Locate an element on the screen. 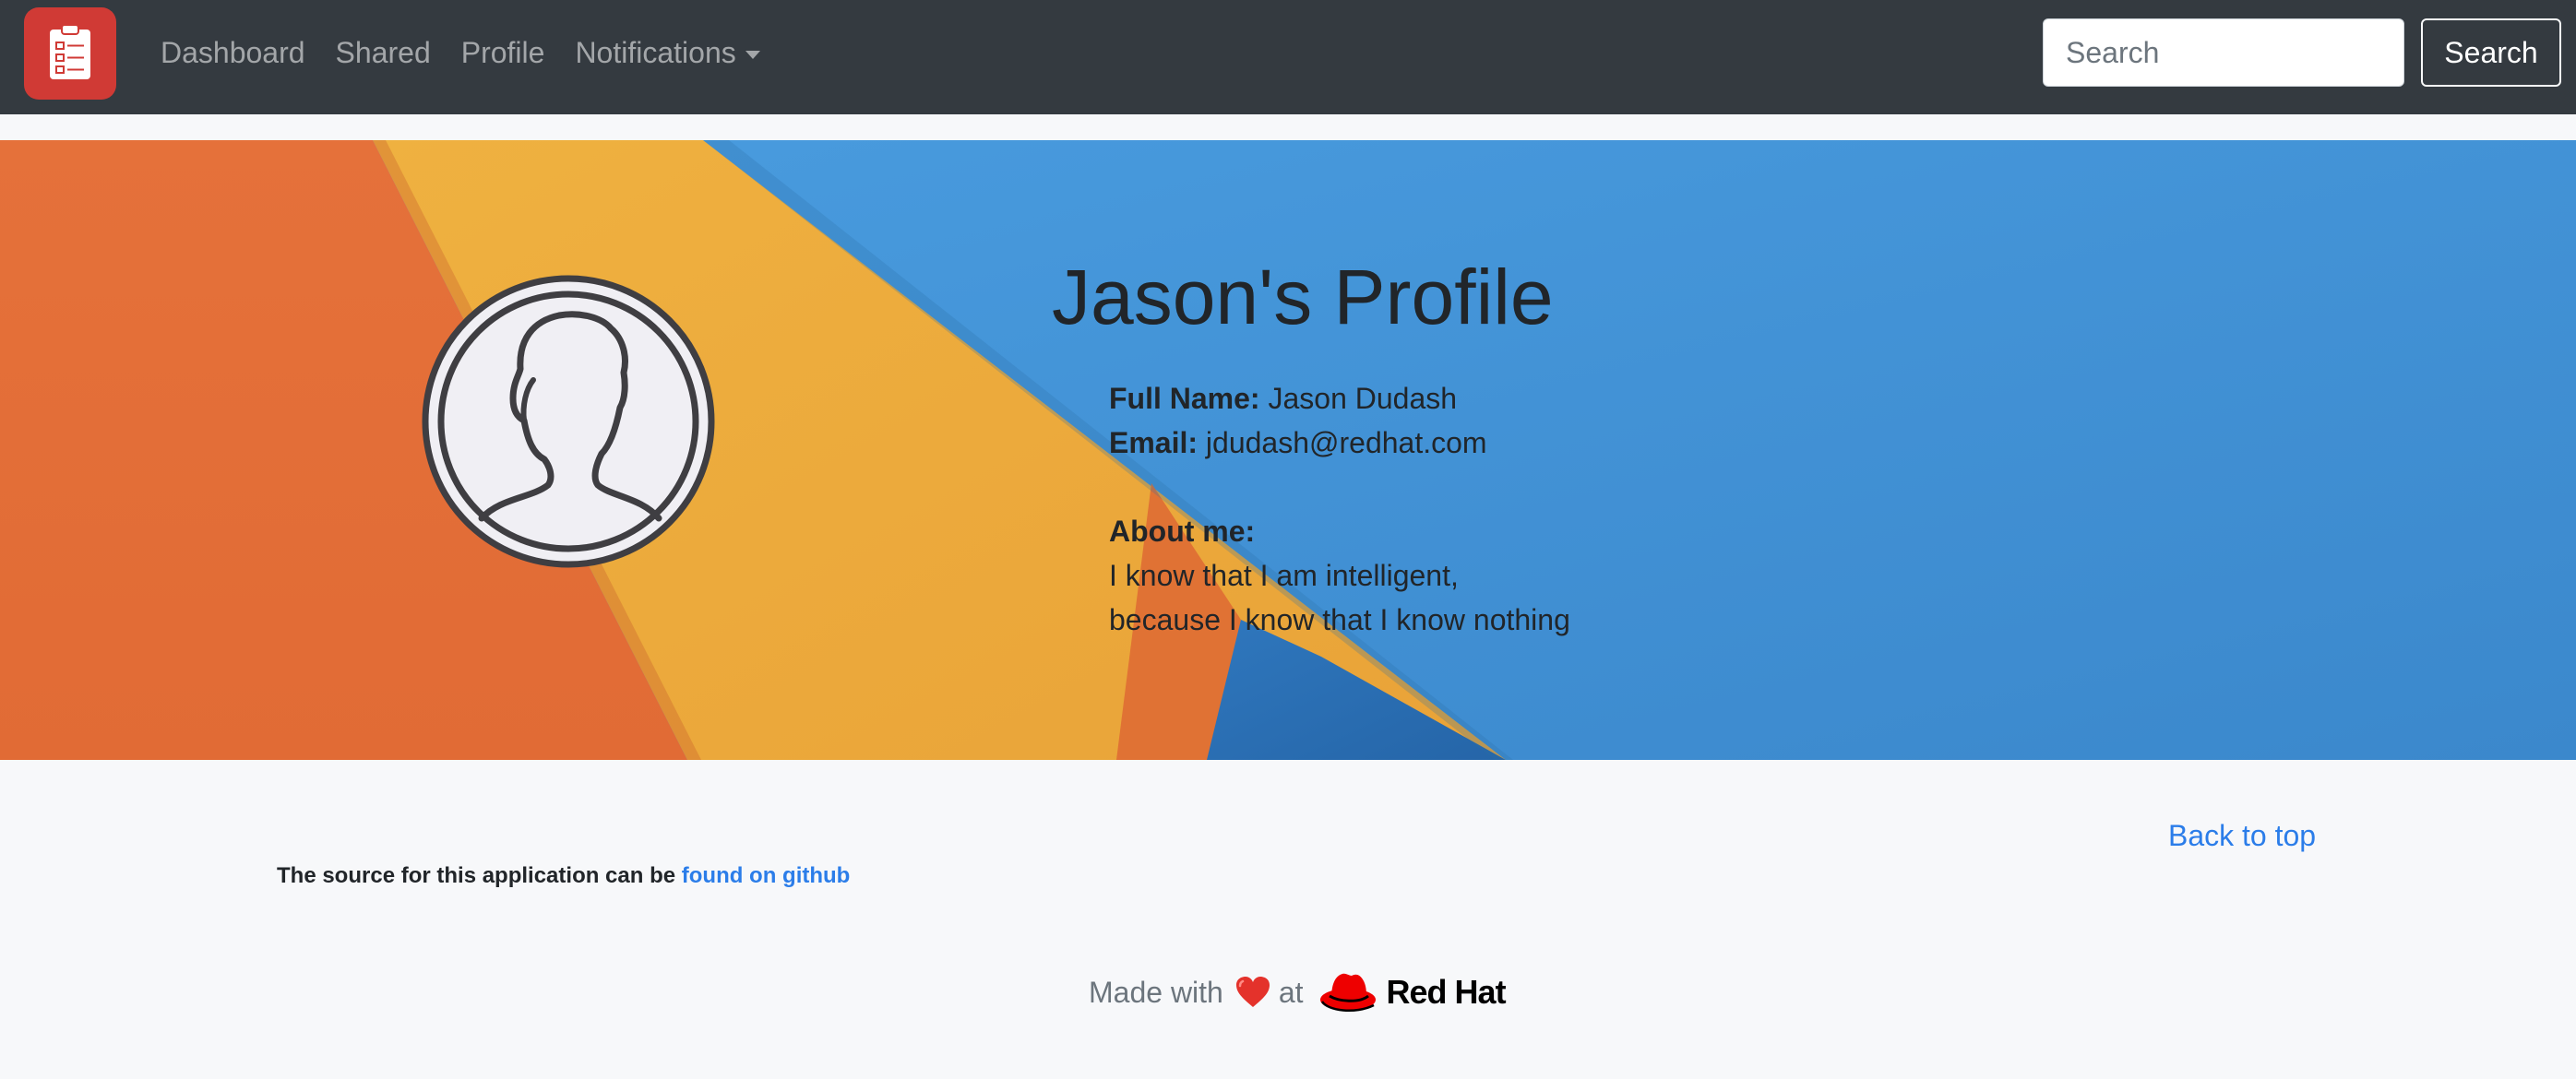 This screenshot has height=1079, width=2576. clipboard-checklist-icon is located at coordinates (70, 51).